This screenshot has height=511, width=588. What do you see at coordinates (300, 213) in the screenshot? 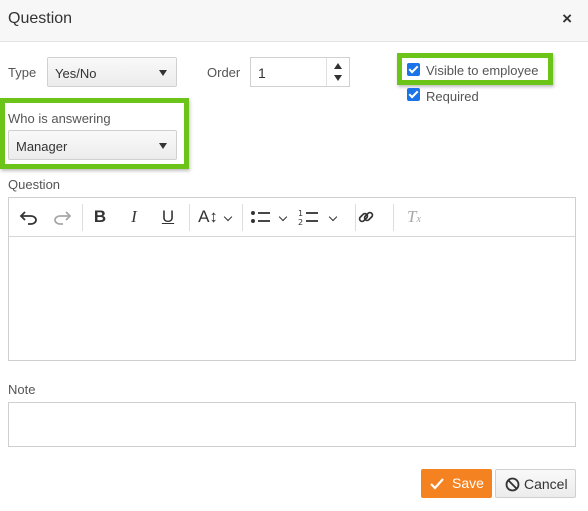
I see `svg-text: 1` at bounding box center [300, 213].